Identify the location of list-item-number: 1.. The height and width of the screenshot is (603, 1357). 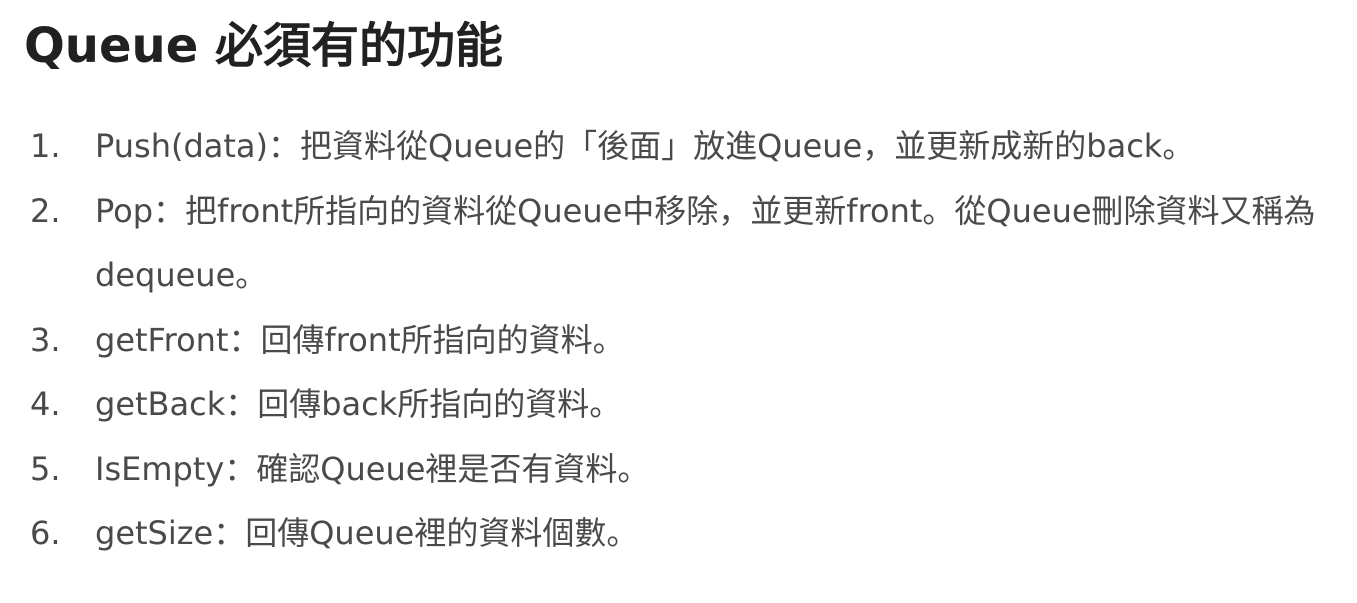
(45, 146).